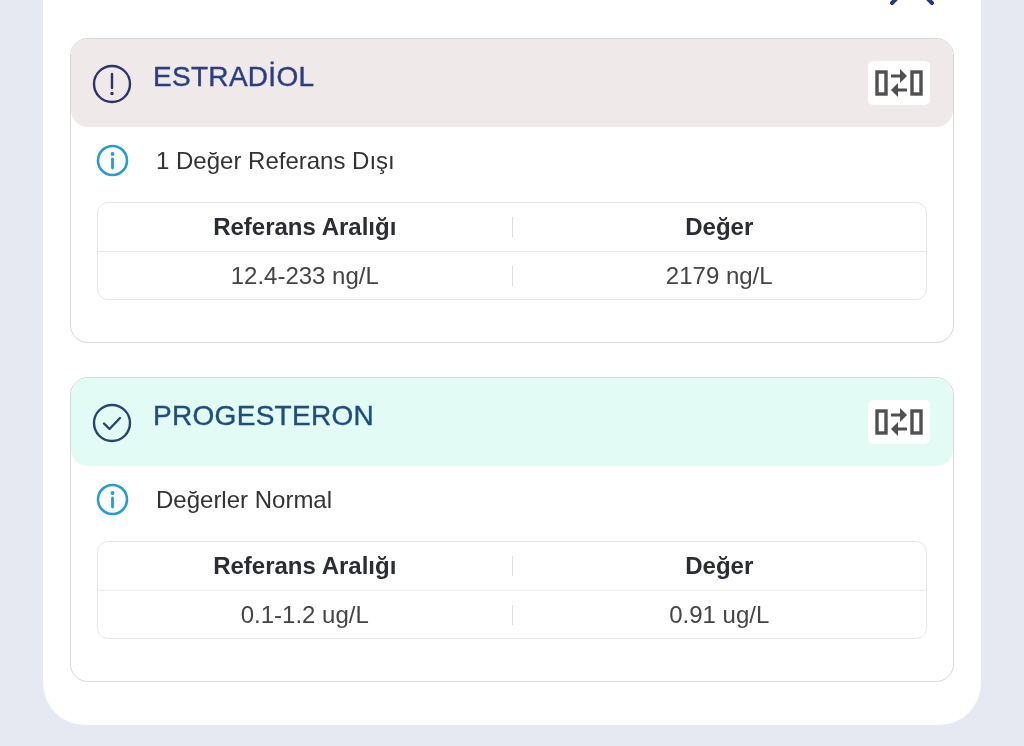 The height and width of the screenshot is (746, 1024). I want to click on table-cell: 0.91 ug/L, so click(719, 614).